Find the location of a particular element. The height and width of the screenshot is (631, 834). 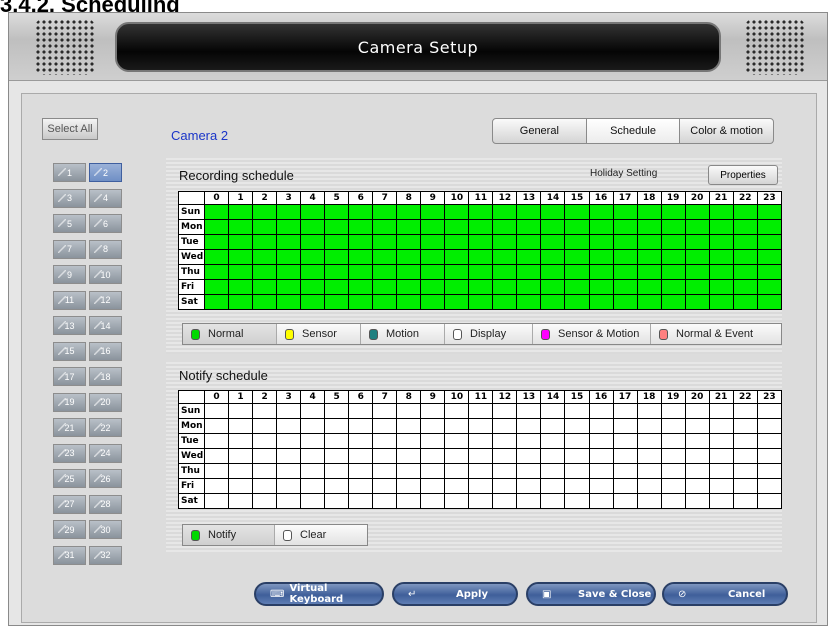

legend-sensor-motion: Sensor & Motion is located at coordinates (592, 334).